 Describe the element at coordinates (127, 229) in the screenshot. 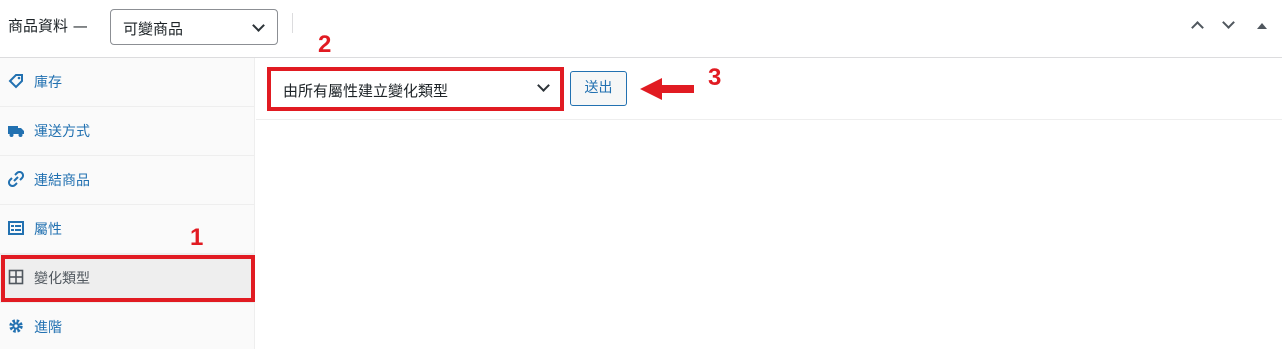

I see `tab-attributes: 屬性` at that location.